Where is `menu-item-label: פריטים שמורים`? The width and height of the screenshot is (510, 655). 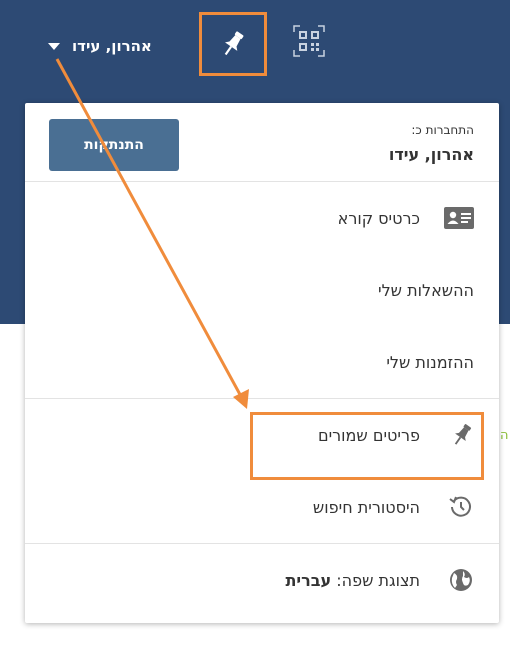
menu-item-label: פריטים שמורים is located at coordinates (368, 435).